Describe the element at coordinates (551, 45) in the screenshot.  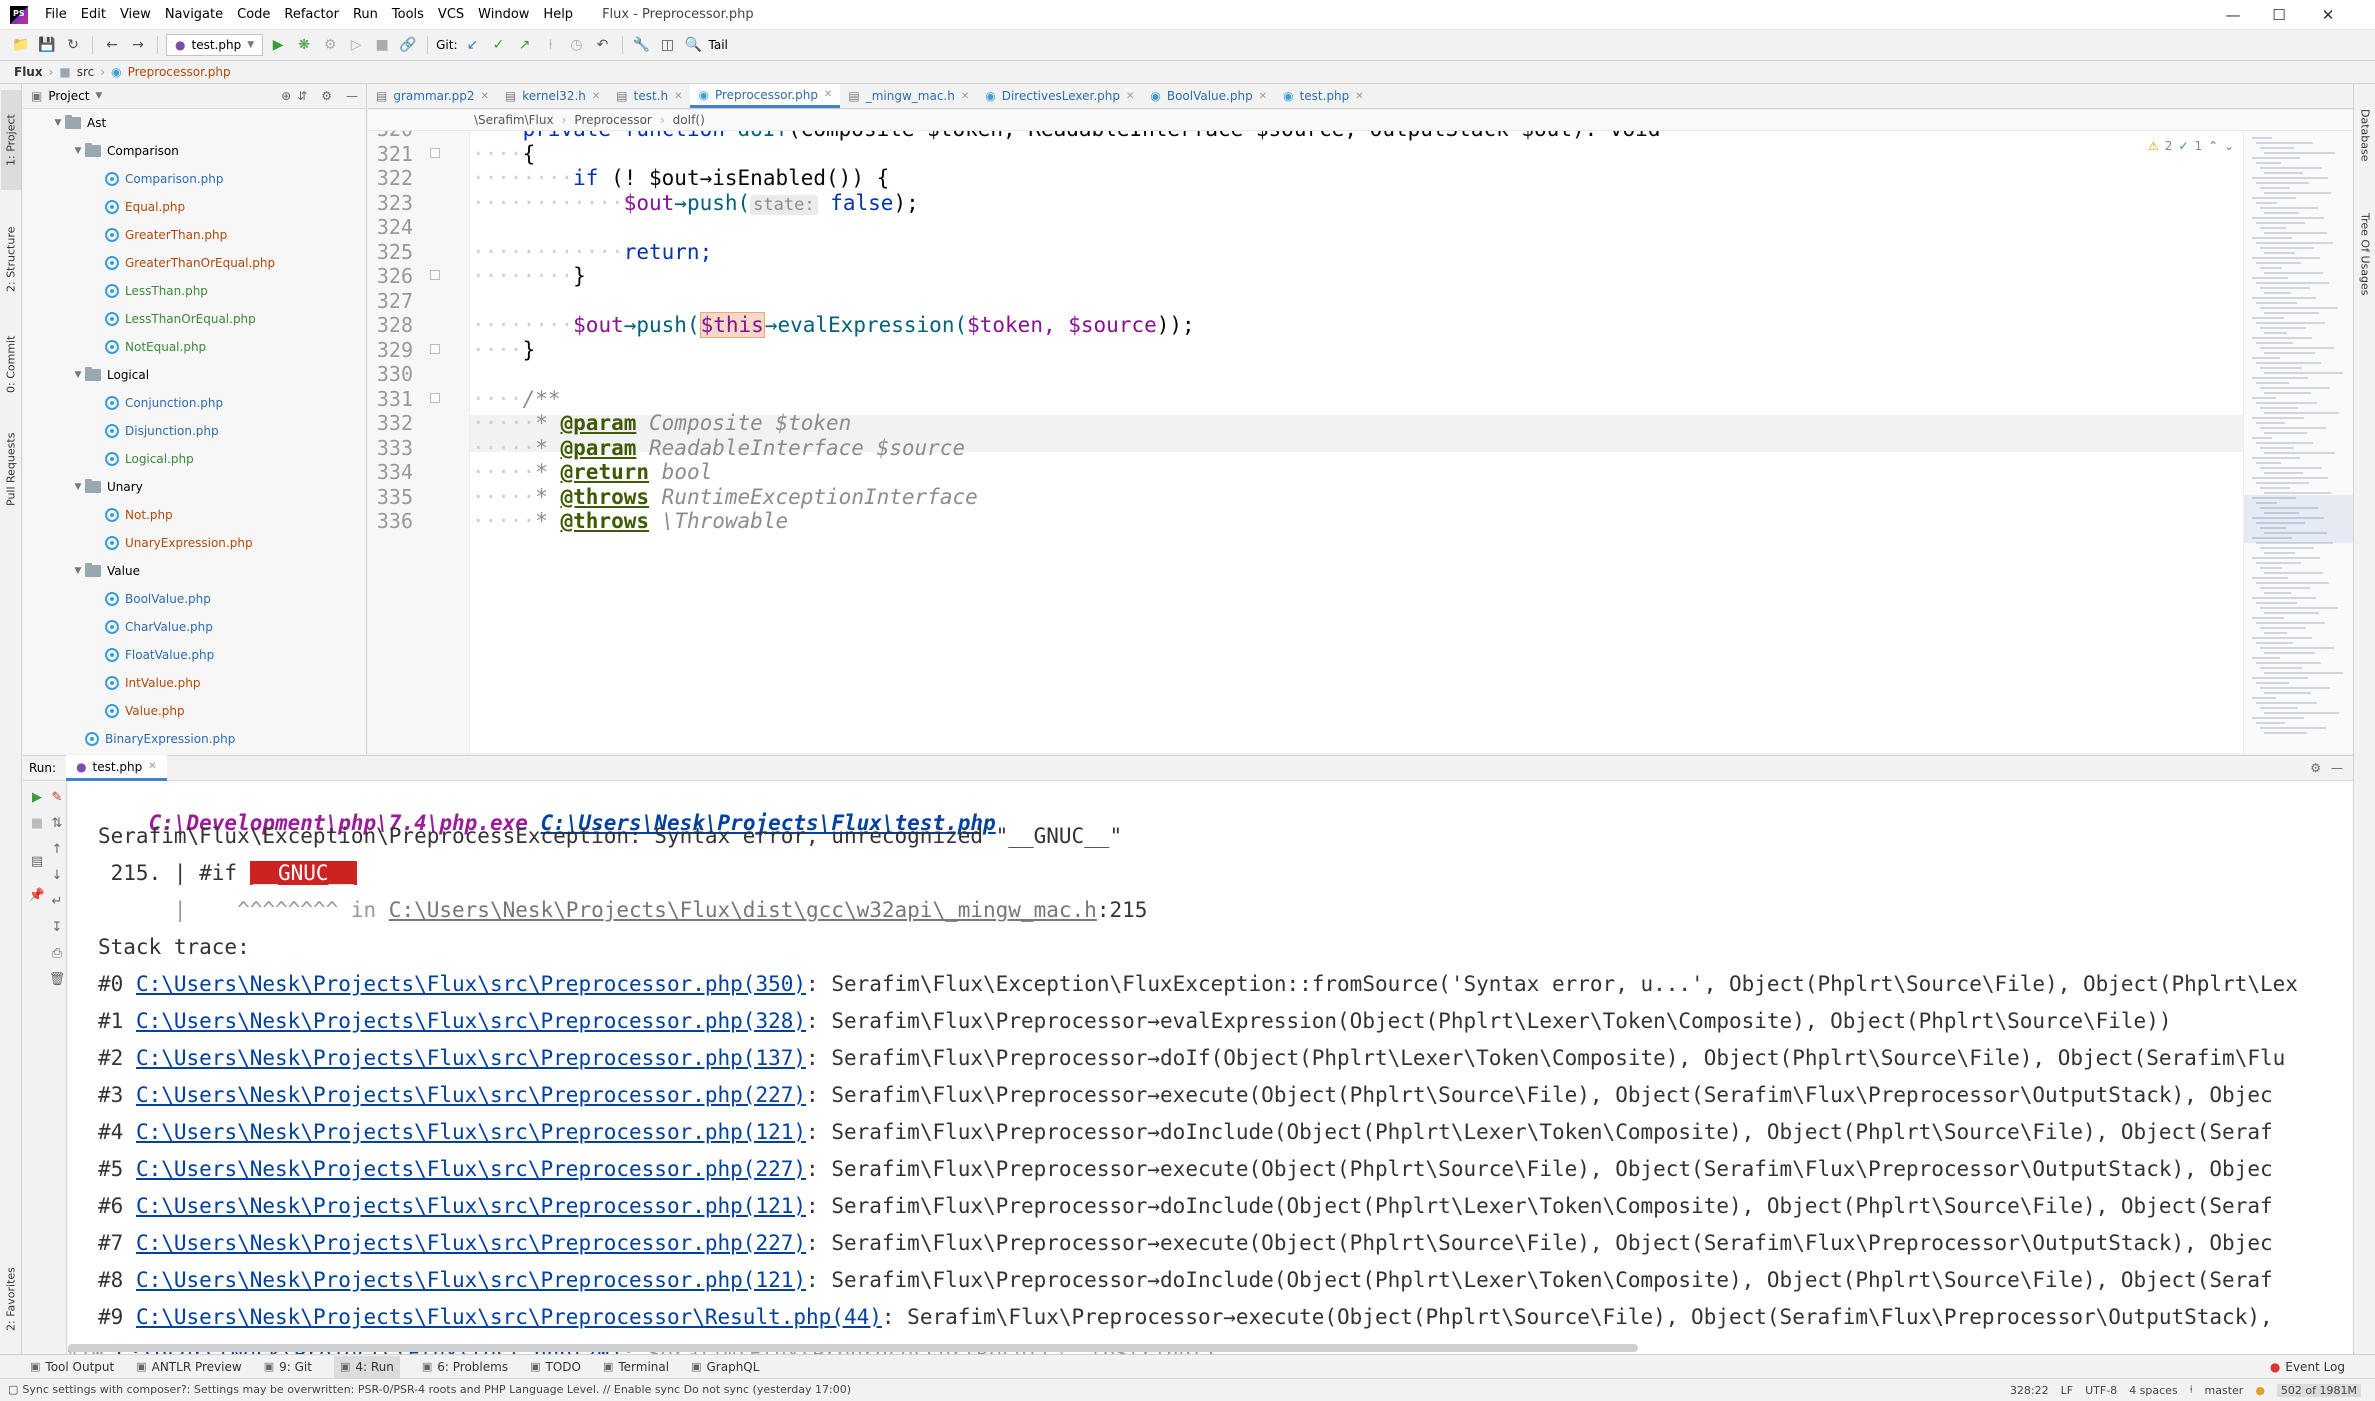
I see `git-branch-icon: ⍿` at that location.